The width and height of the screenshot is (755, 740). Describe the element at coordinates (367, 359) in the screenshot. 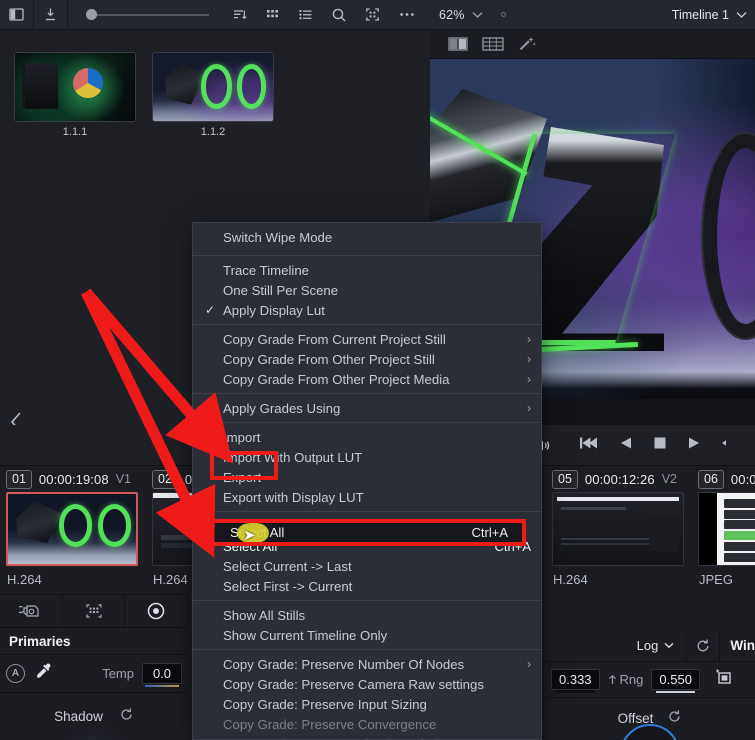

I see `menu-item-copy-grade-other-project-still: Copy Grade From Other Project Still ›` at that location.